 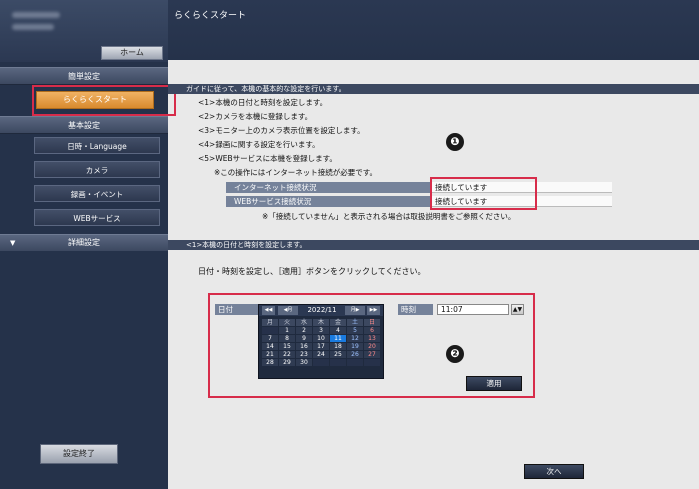 I want to click on finish-settings-button: 設定終了, so click(x=79, y=454).